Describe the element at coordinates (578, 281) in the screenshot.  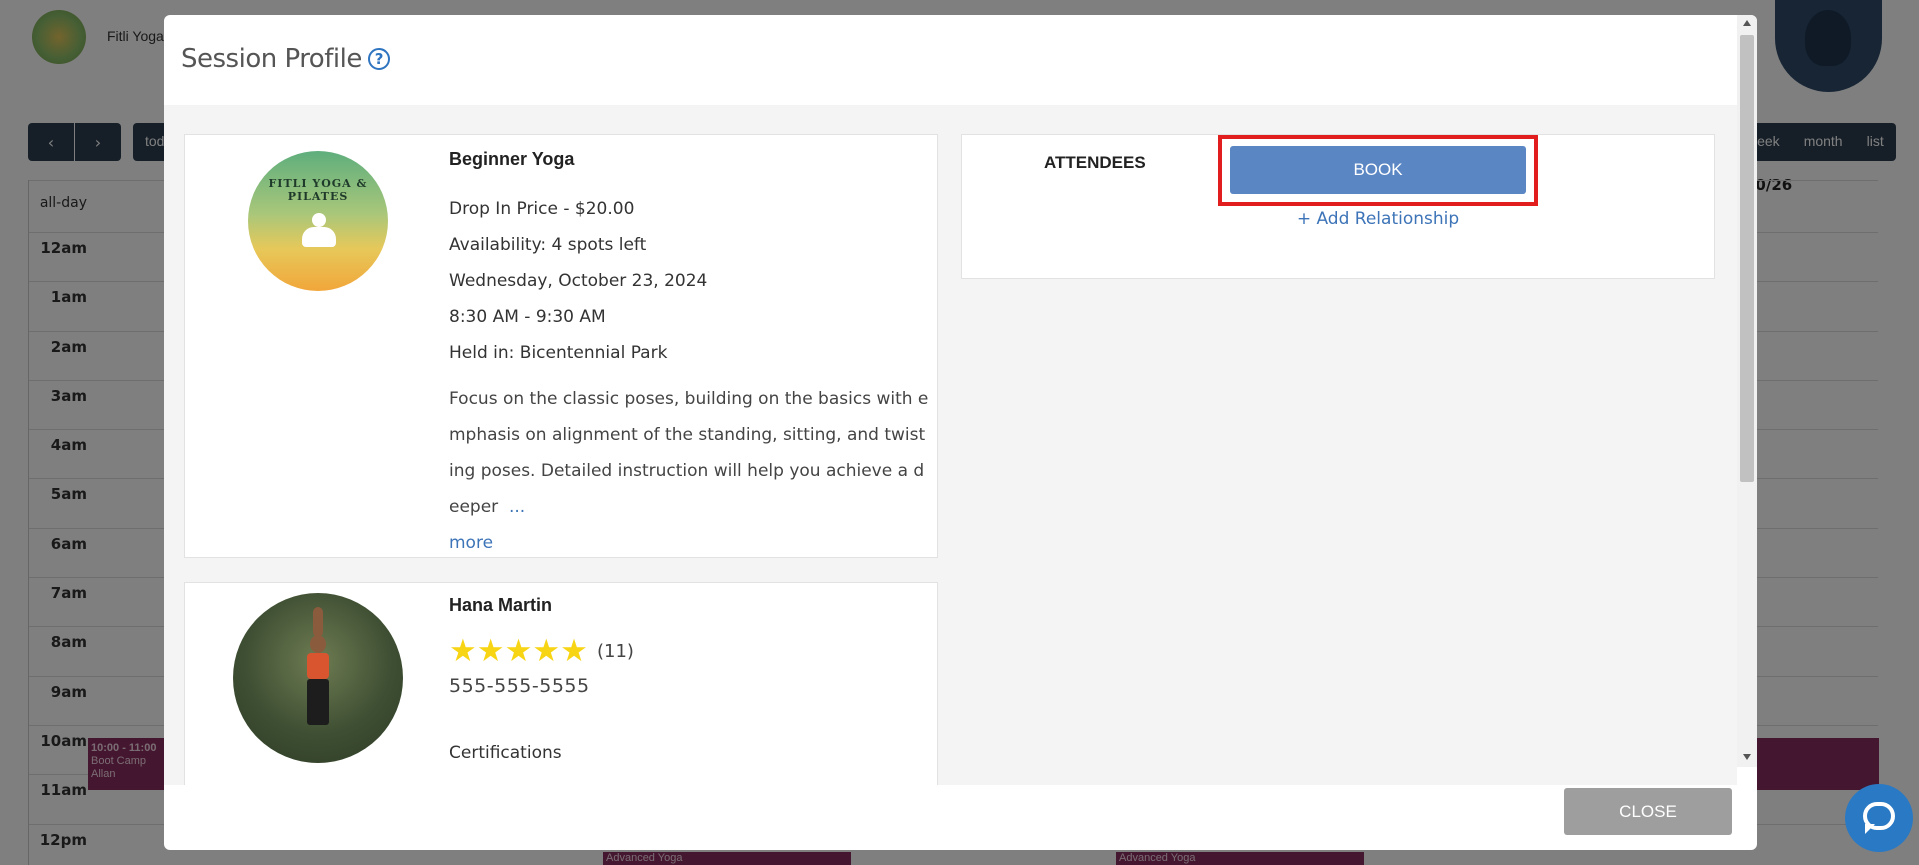
I see `session-date: Wednesday, October 23, 2024` at that location.